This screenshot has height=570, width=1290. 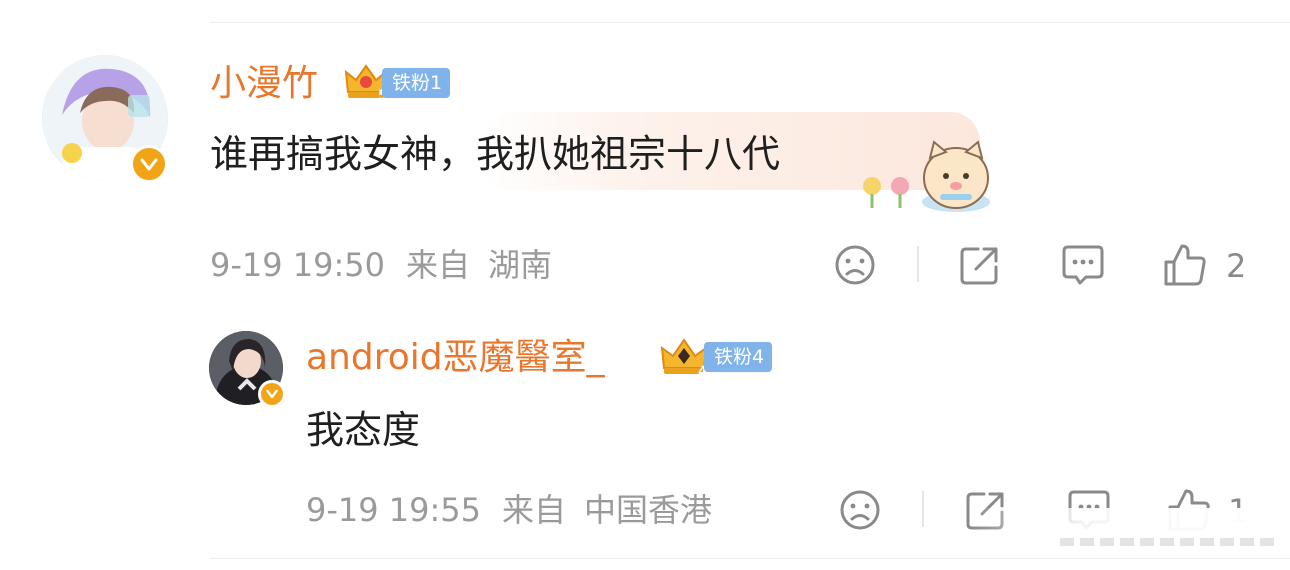 What do you see at coordinates (648, 510) in the screenshot?
I see `reply-location: 中国香港` at bounding box center [648, 510].